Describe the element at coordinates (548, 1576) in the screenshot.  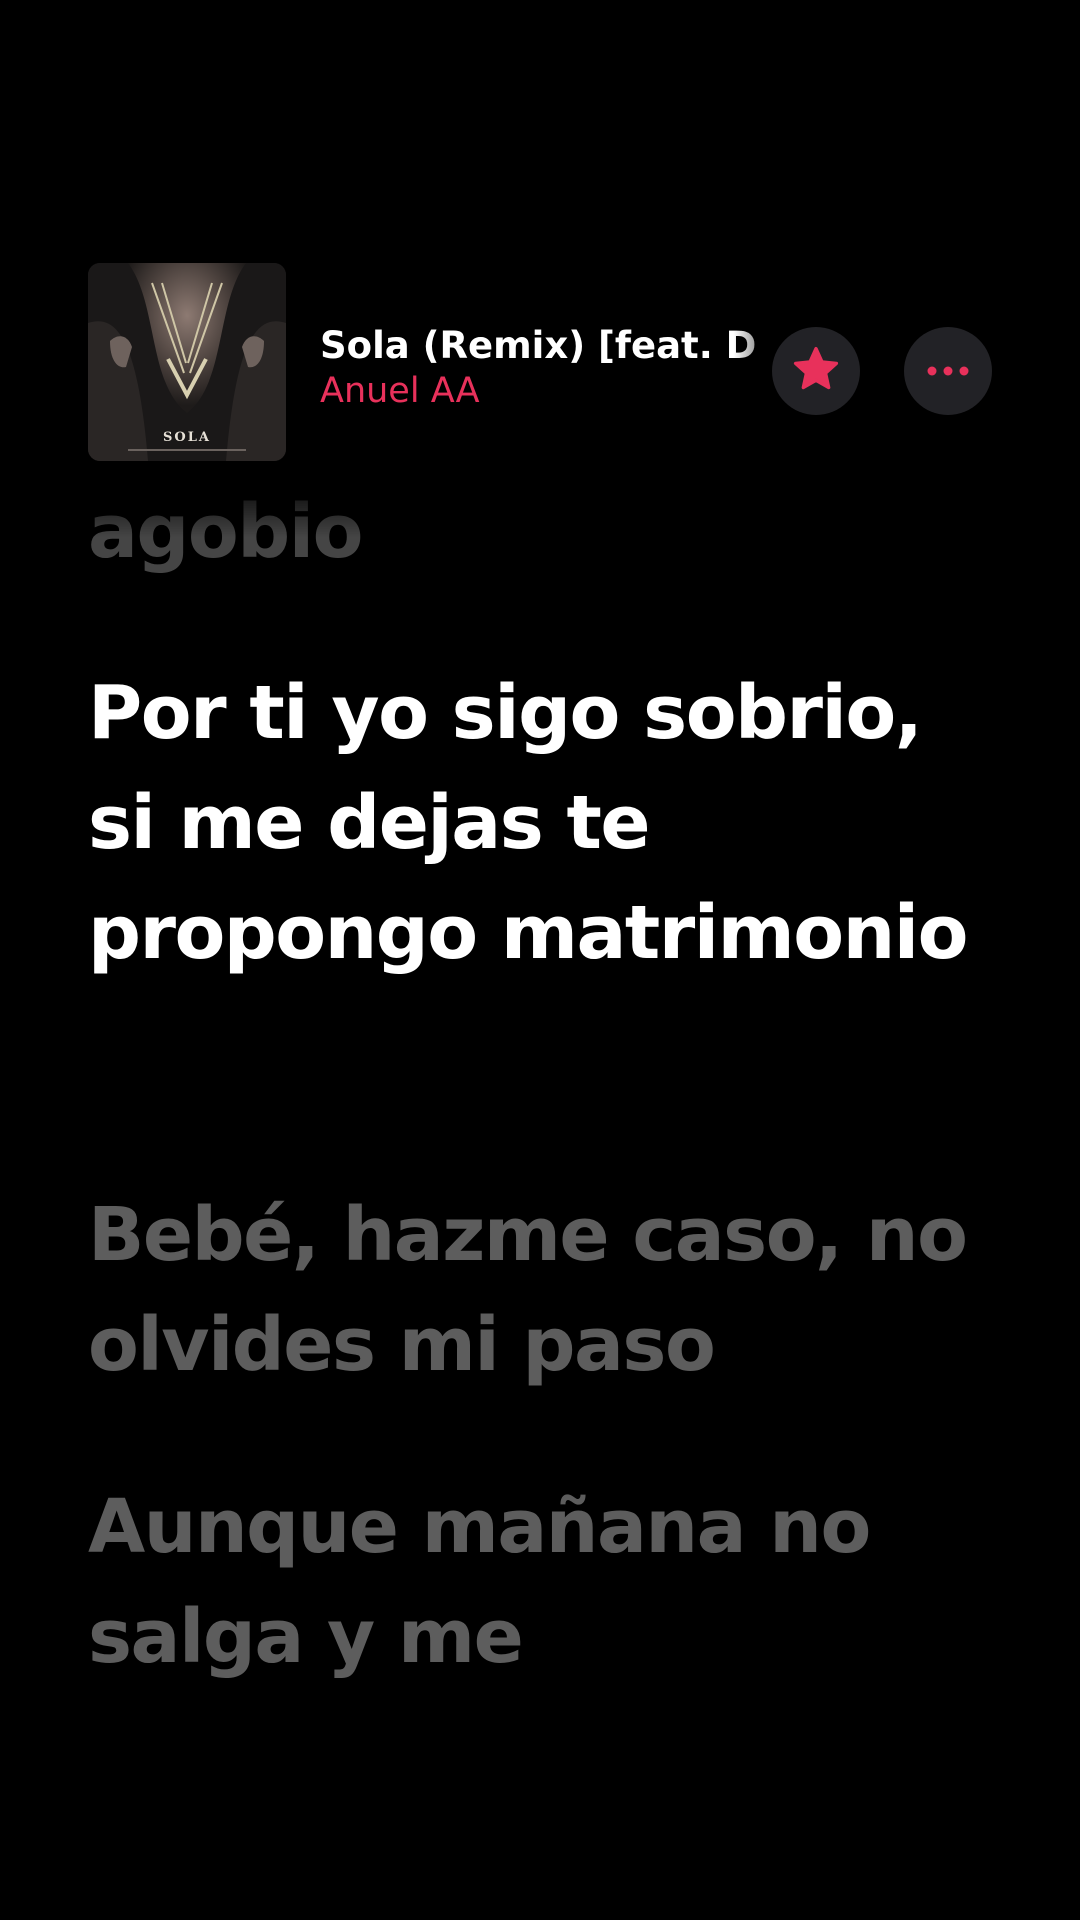
I see `lyric-line-next: Aunque mañana no salga y me` at that location.